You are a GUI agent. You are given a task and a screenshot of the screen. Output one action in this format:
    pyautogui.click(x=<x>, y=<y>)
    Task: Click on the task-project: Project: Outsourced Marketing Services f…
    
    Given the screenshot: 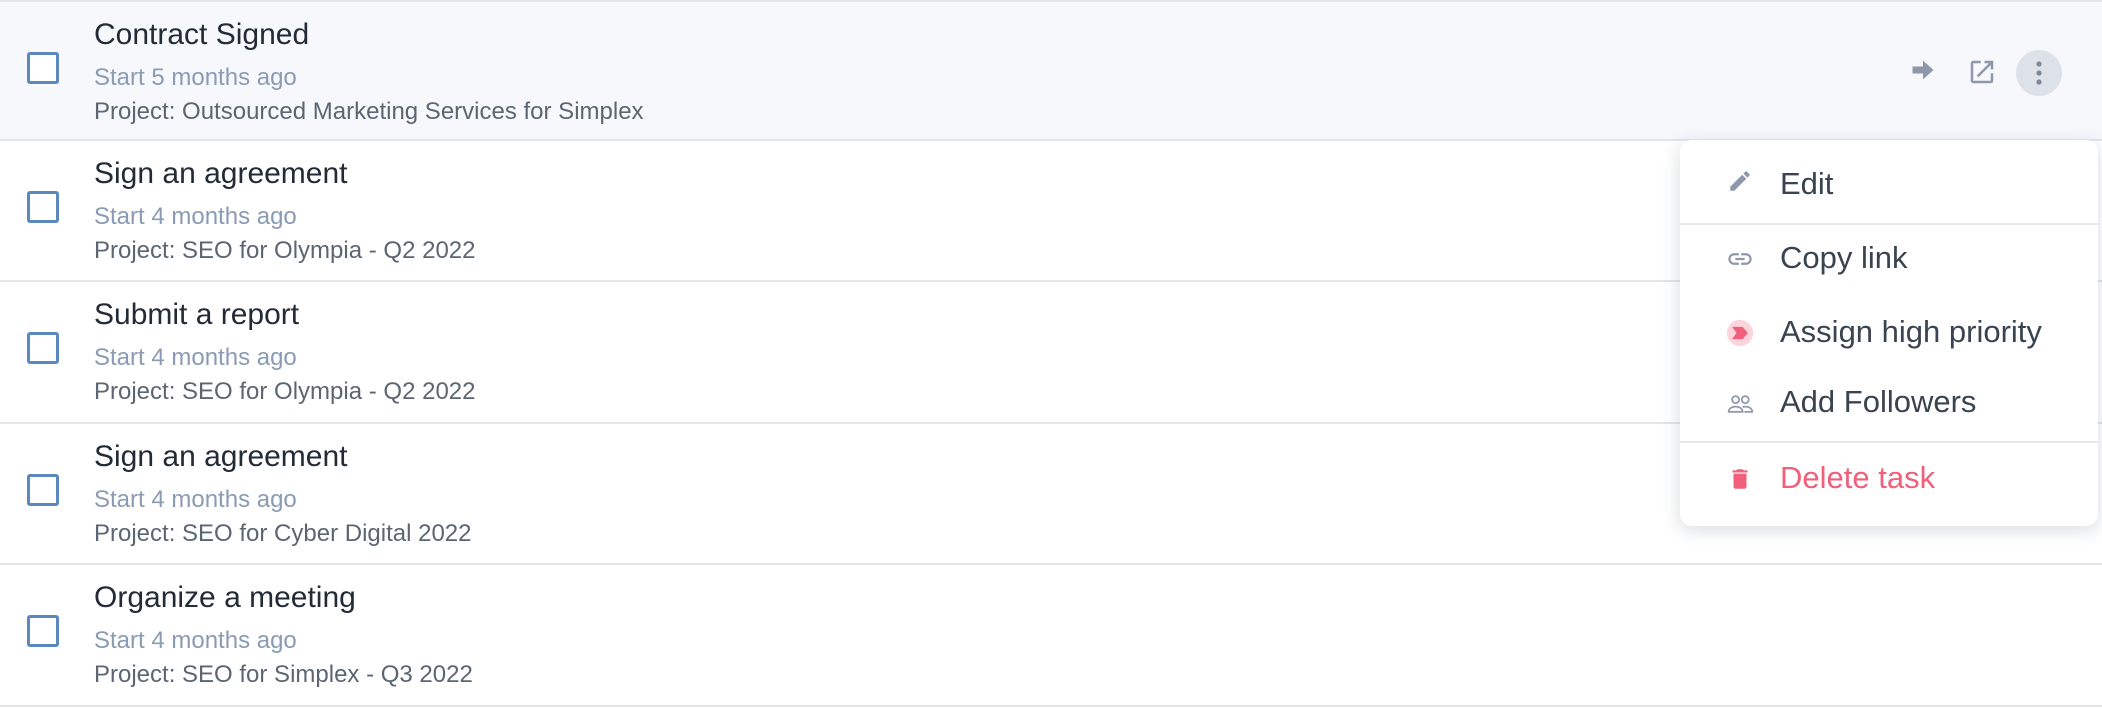 What is the action you would take?
    pyautogui.click(x=369, y=111)
    